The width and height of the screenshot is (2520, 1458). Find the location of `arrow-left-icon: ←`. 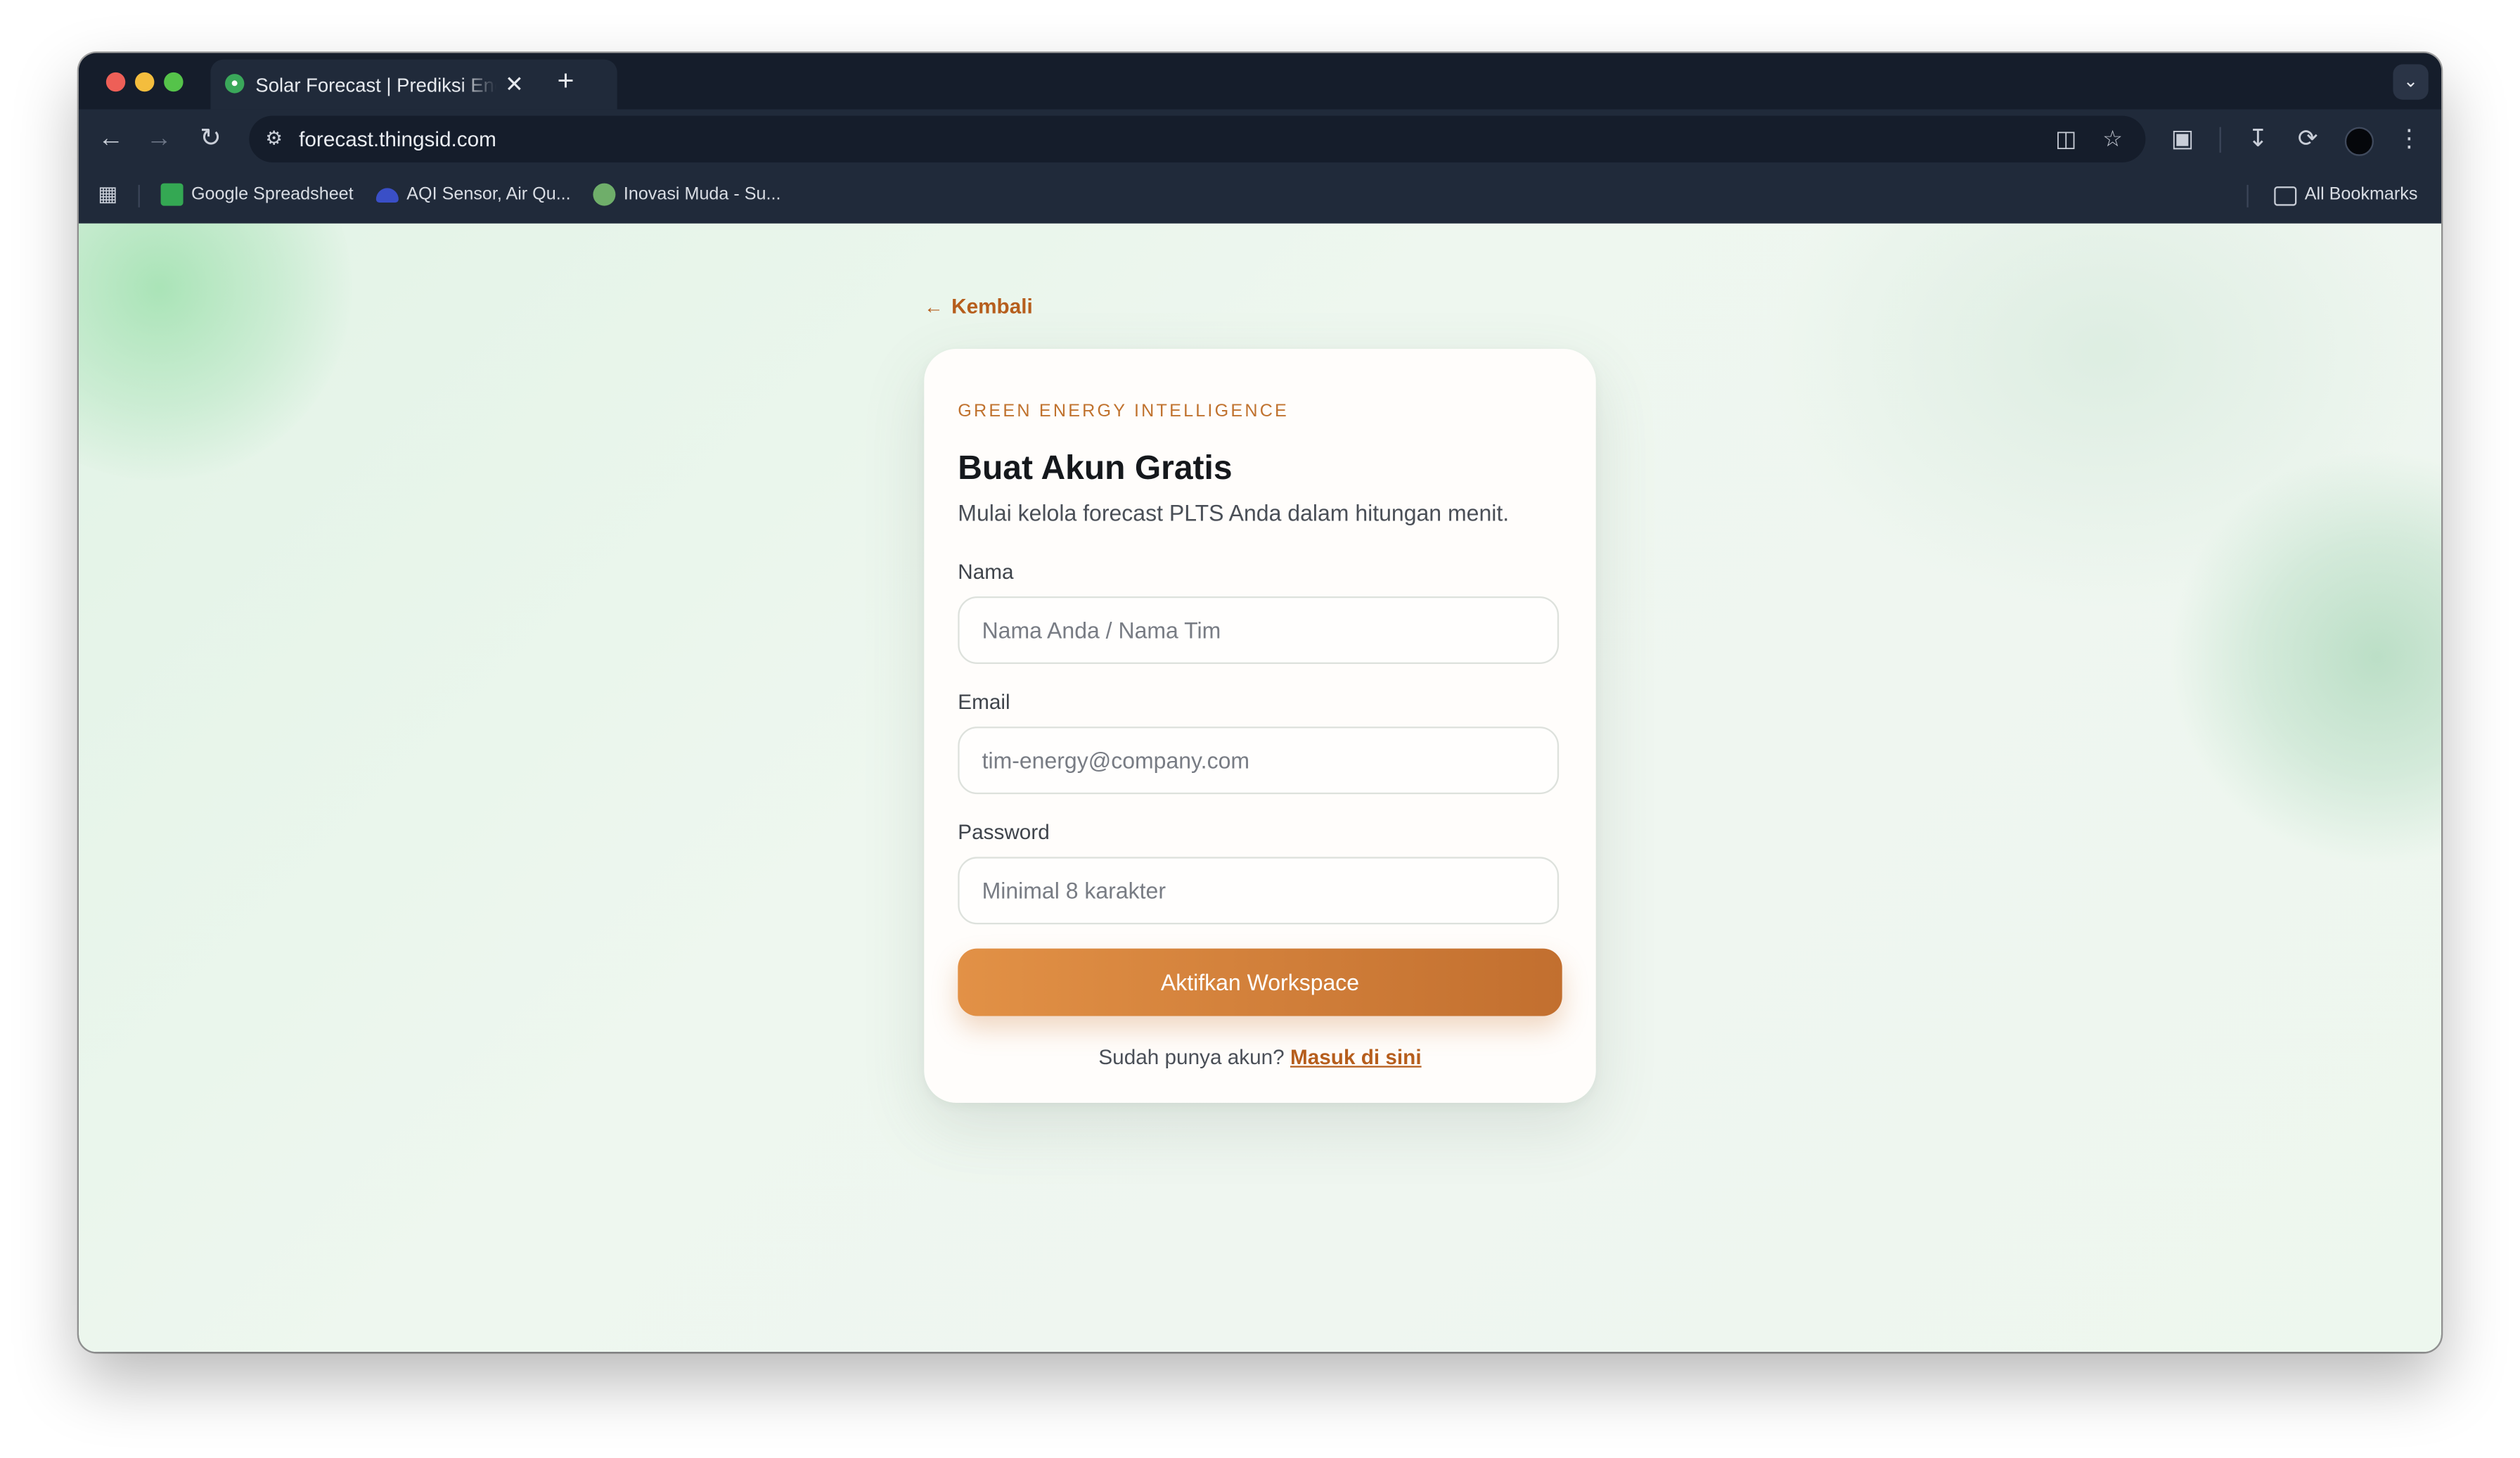

arrow-left-icon: ← is located at coordinates (934, 307).